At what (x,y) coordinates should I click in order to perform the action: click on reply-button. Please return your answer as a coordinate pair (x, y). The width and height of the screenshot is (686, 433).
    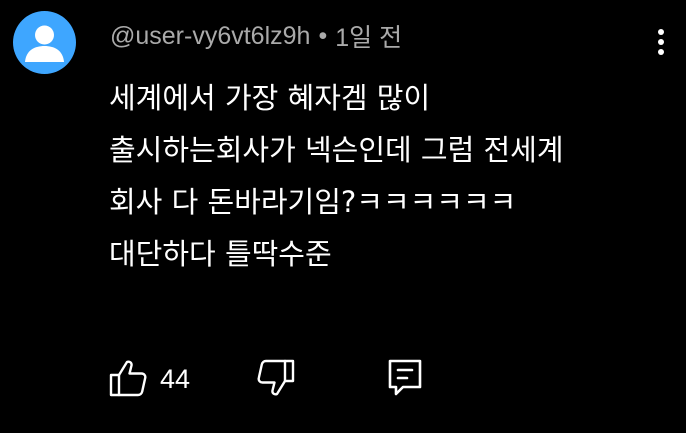
    Looking at the image, I should click on (405, 378).